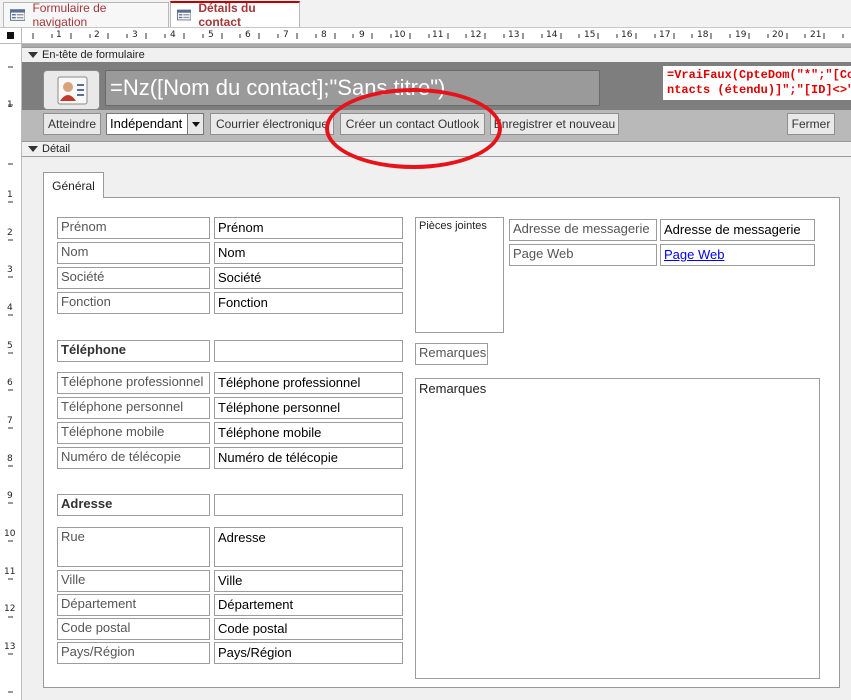  I want to click on field-tel-mobile: Téléphone mobile, so click(308, 433).